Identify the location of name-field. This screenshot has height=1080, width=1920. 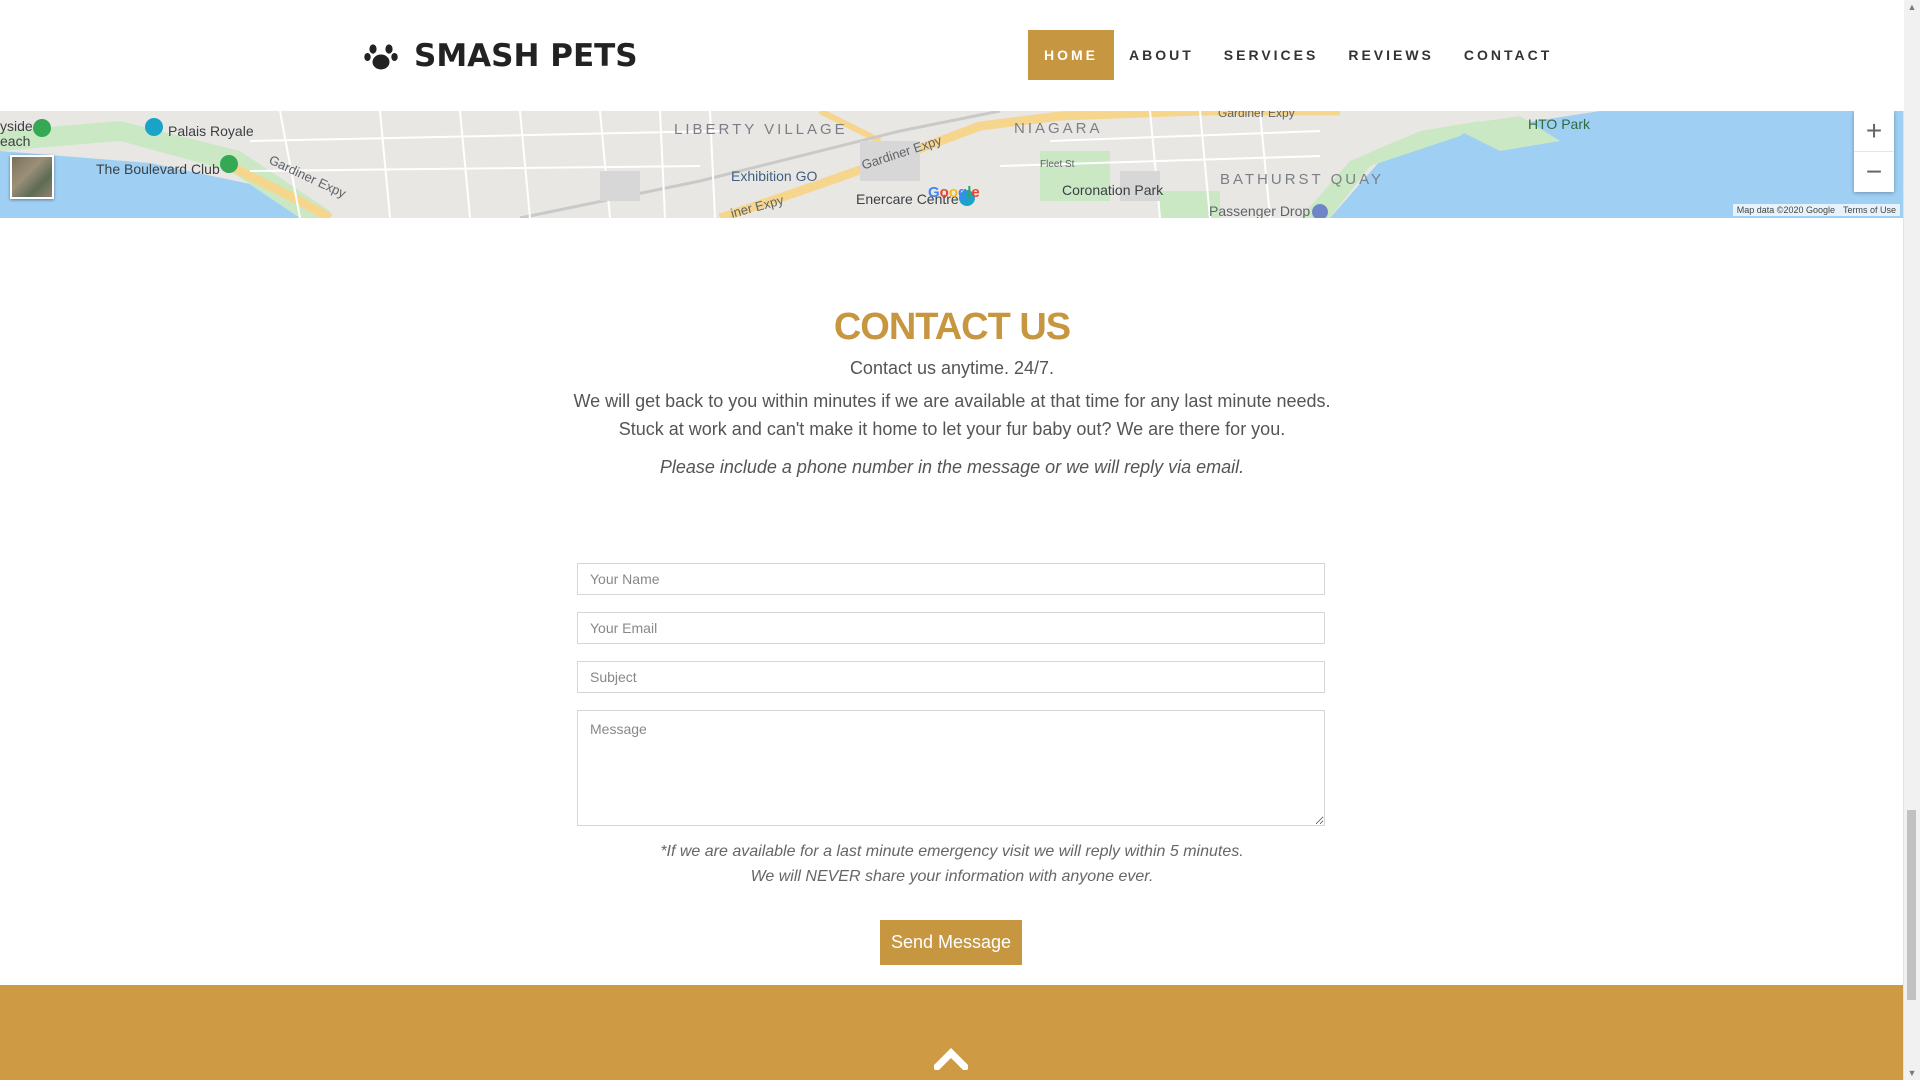
(951, 579).